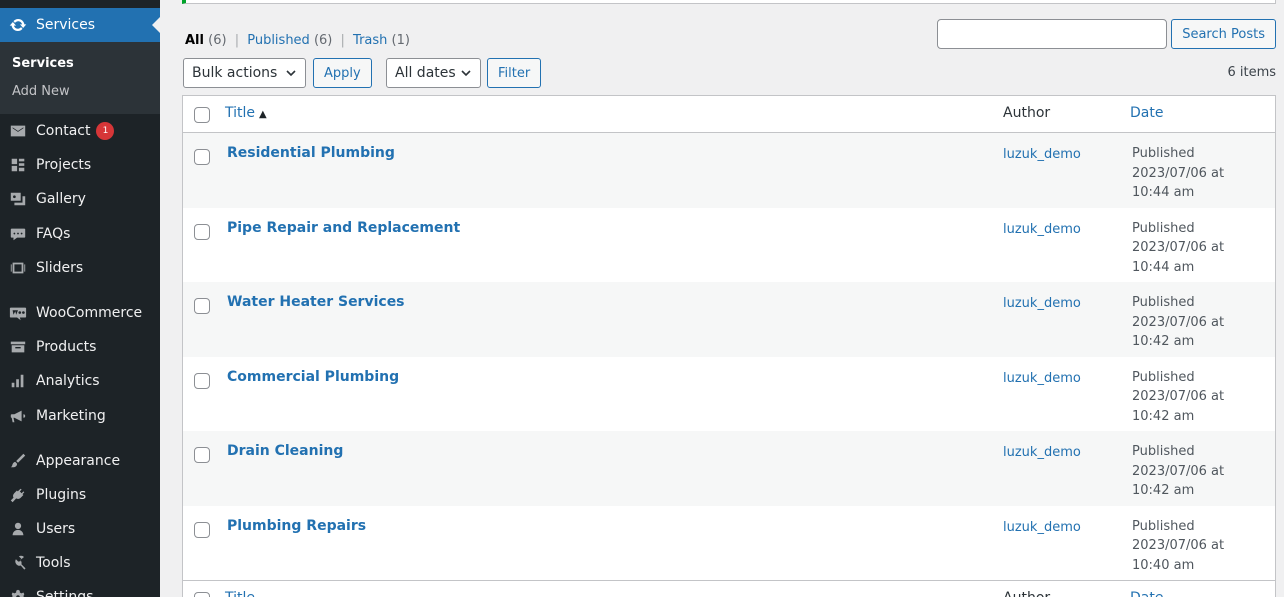 This screenshot has width=1284, height=597. What do you see at coordinates (80, 199) in the screenshot?
I see `sidebar-item-gallery: Gallery` at bounding box center [80, 199].